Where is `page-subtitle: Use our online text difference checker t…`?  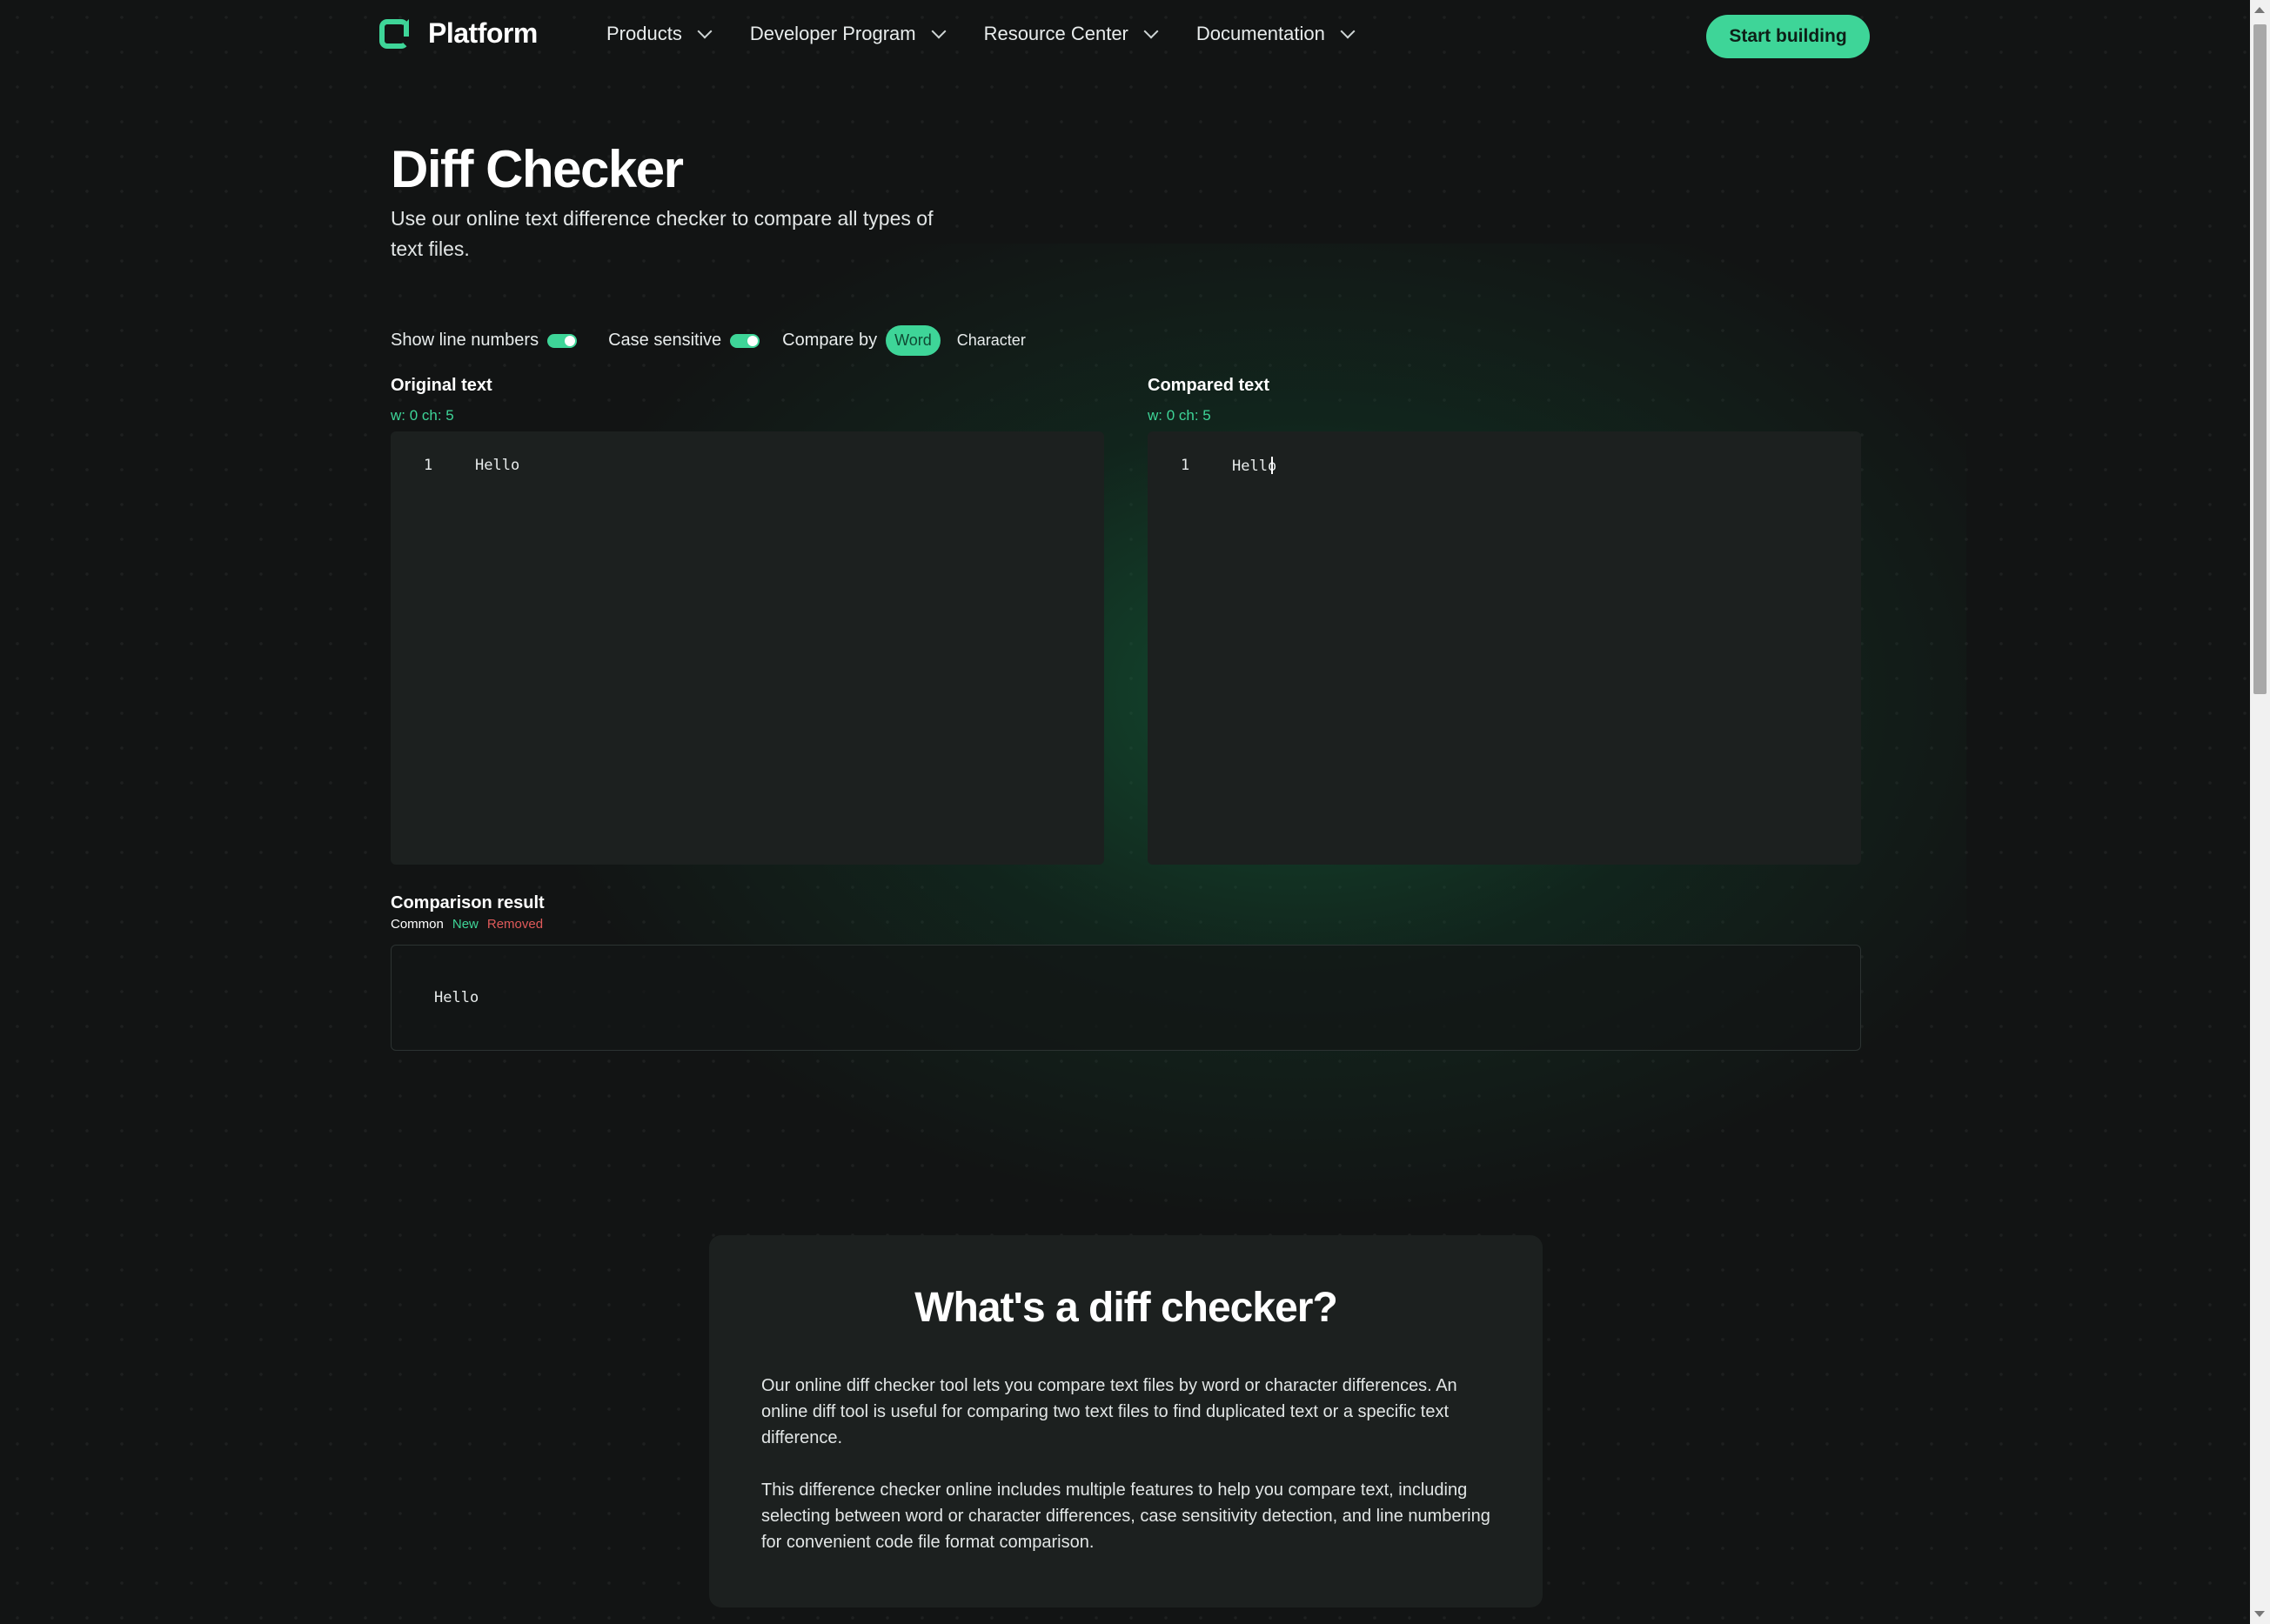
page-subtitle: Use our online text difference checker t… is located at coordinates (662, 234).